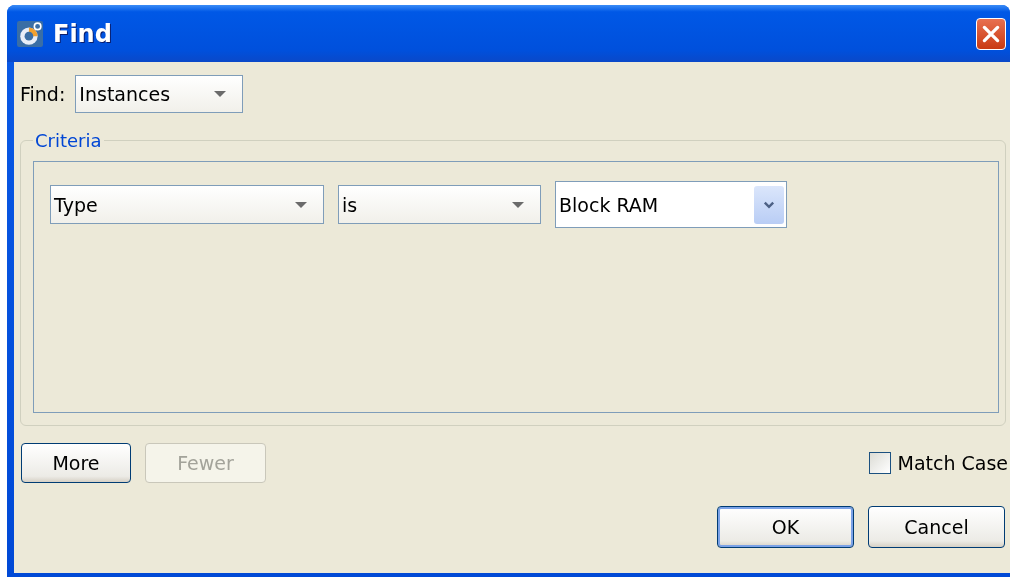 This screenshot has width=1010, height=577. What do you see at coordinates (187, 204) in the screenshot?
I see `field-dropdown: Type` at bounding box center [187, 204].